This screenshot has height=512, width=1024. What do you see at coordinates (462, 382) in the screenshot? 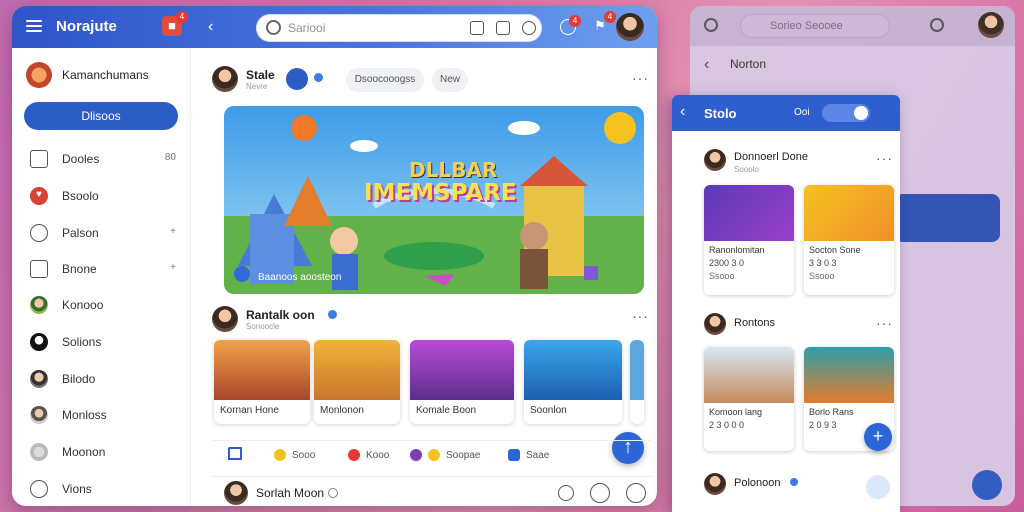
I see `thumbnail-card: Komale Boon` at bounding box center [462, 382].